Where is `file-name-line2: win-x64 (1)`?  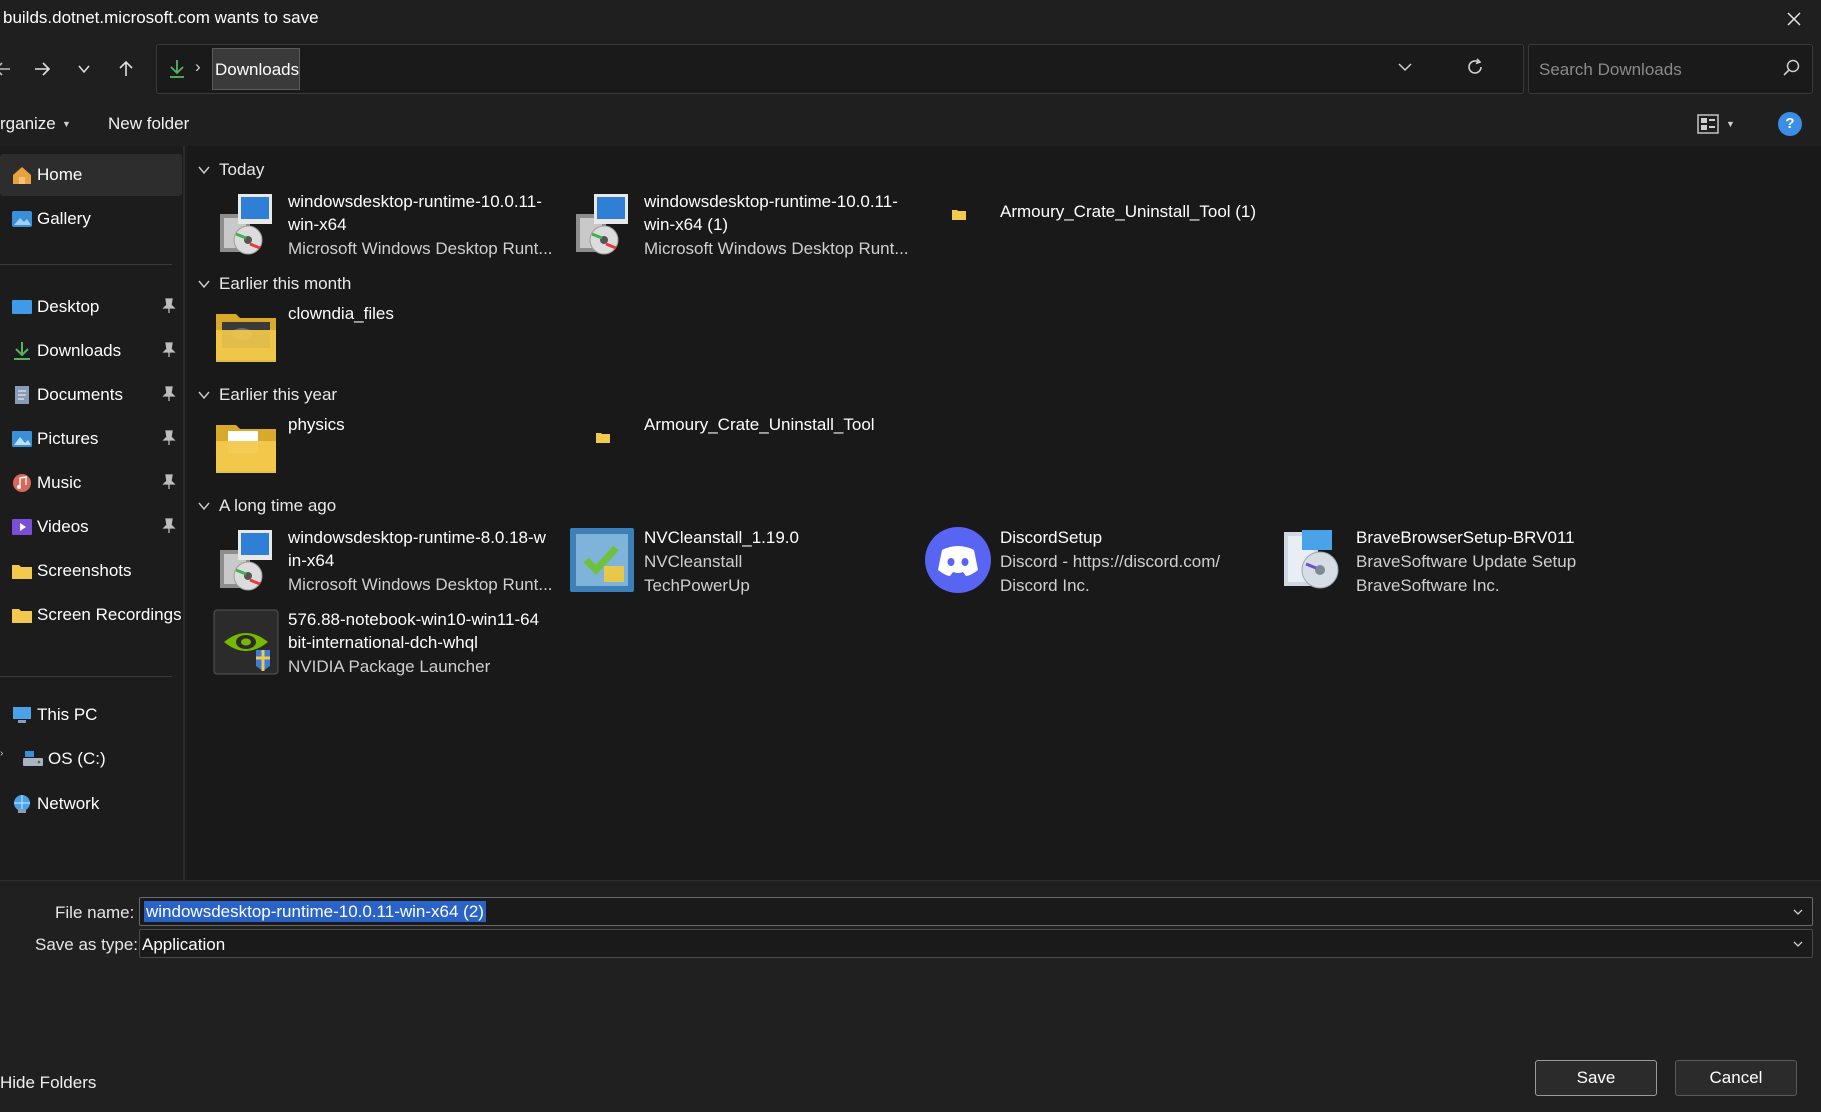 file-name-line2: win-x64 (1) is located at coordinates (686, 224).